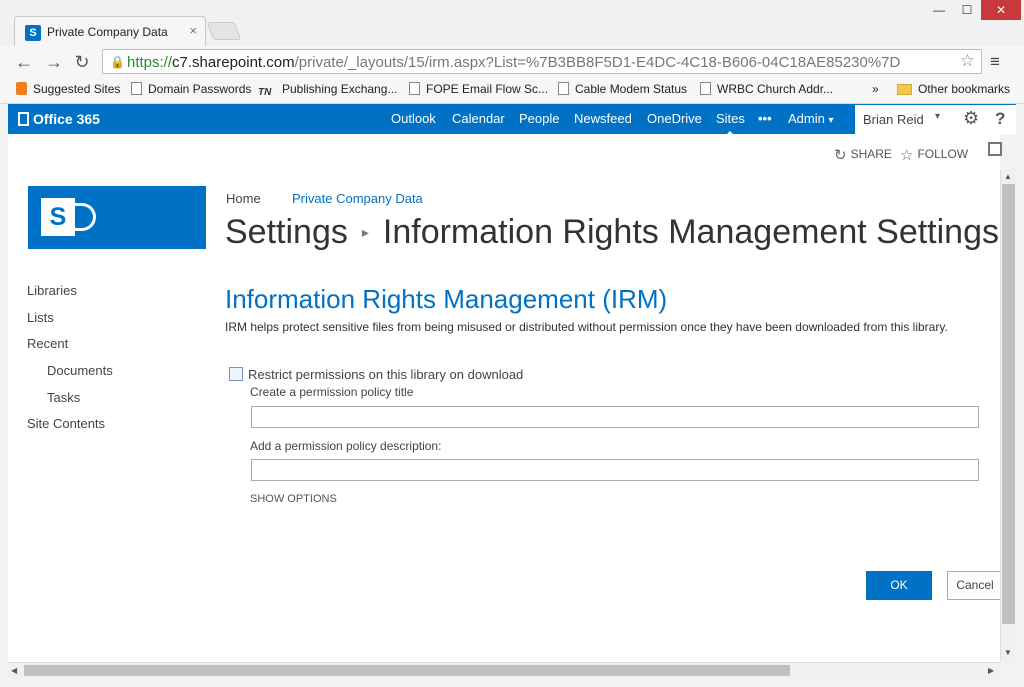 This screenshot has height=687, width=1024. What do you see at coordinates (975, 585) in the screenshot?
I see `cancel-button: Cancel` at bounding box center [975, 585].